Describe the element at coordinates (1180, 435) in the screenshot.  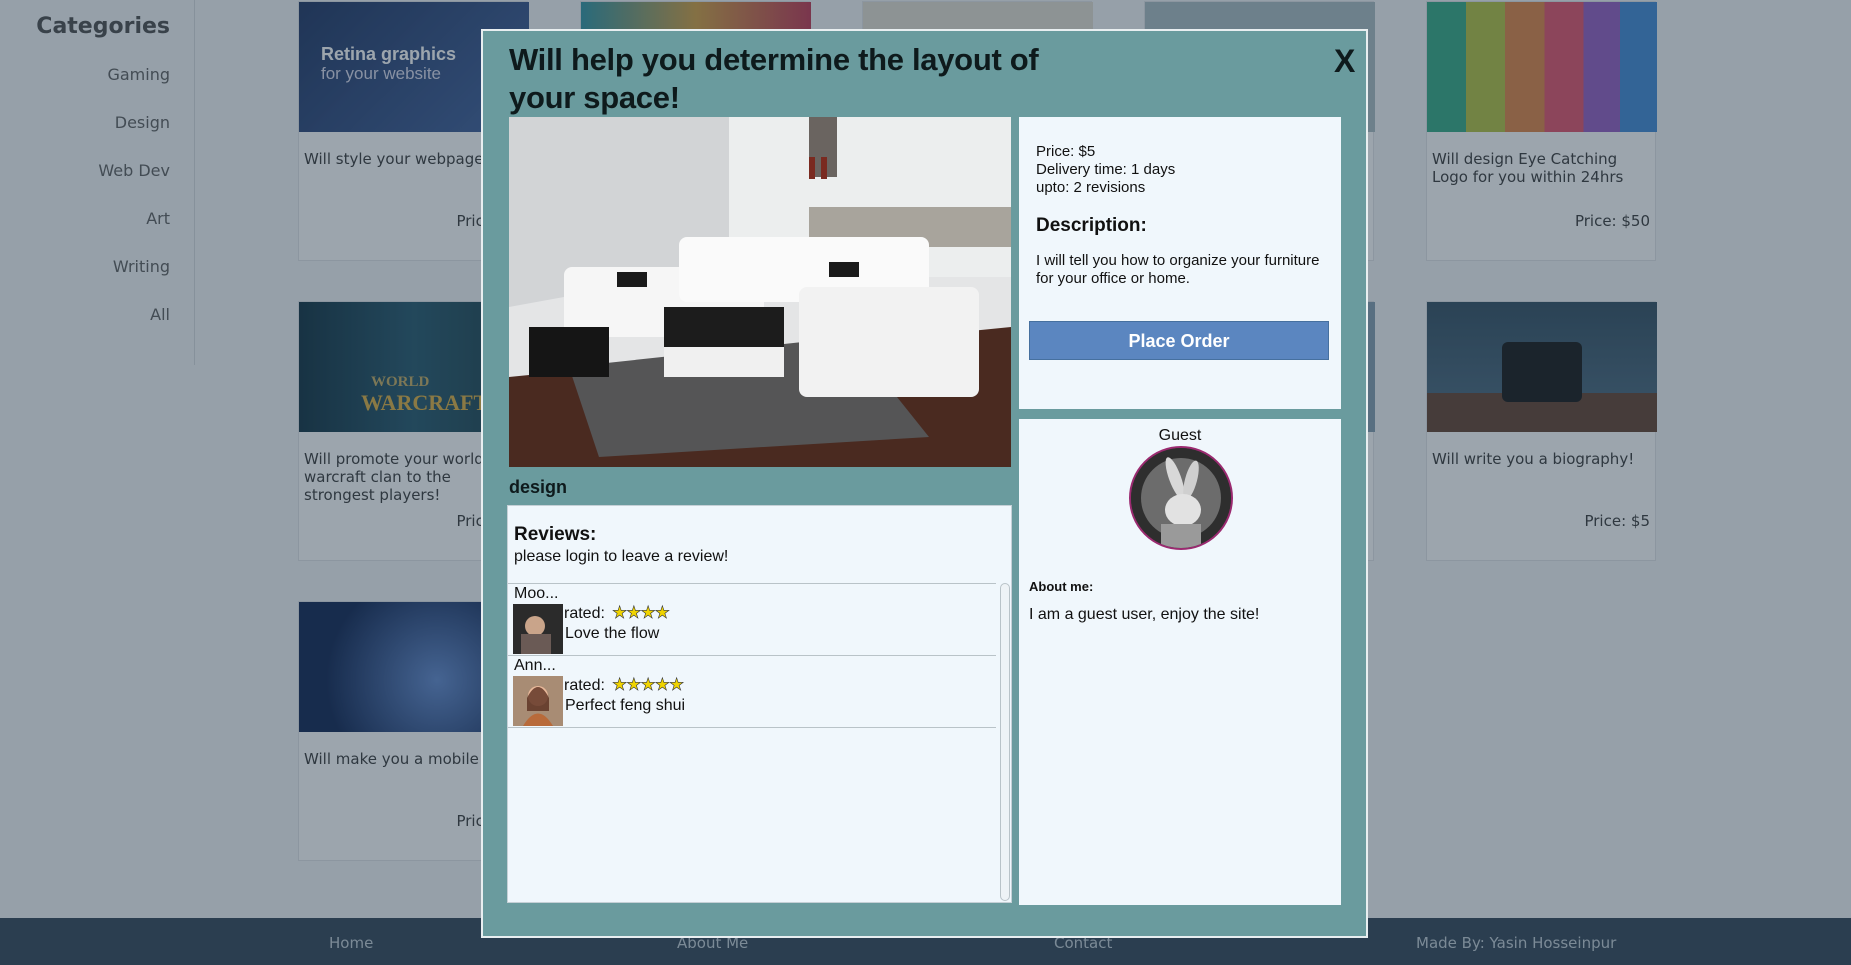
I see `seller-name: Guest` at that location.